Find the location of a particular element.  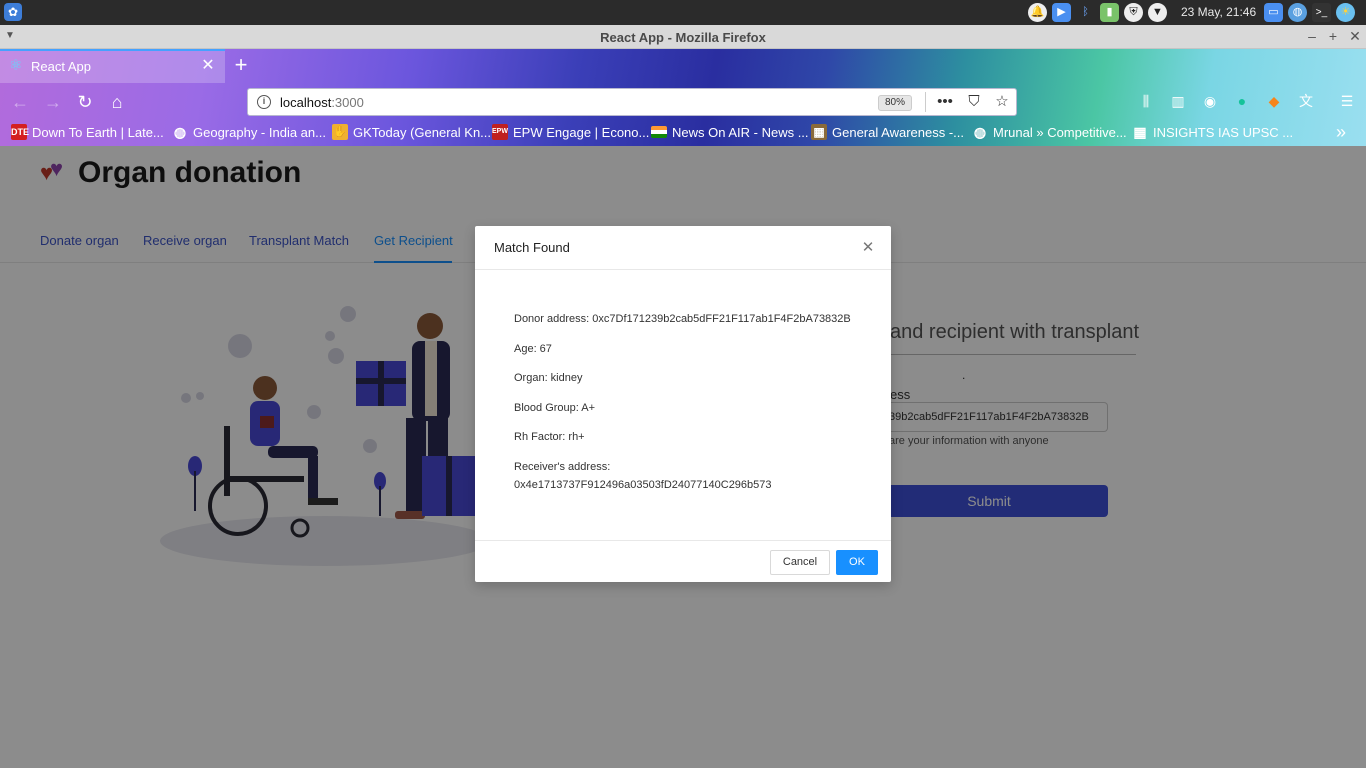

donor-age: Age: 67 is located at coordinates (533, 348).